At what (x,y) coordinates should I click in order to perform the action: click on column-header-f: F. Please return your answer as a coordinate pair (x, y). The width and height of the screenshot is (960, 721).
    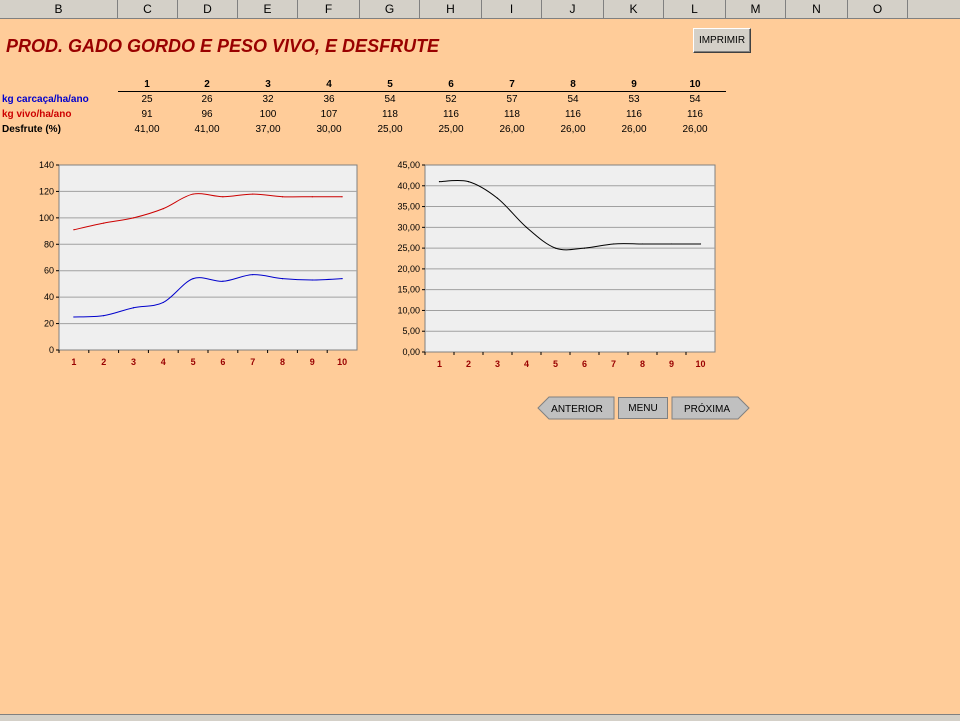
    Looking at the image, I should click on (329, 9).